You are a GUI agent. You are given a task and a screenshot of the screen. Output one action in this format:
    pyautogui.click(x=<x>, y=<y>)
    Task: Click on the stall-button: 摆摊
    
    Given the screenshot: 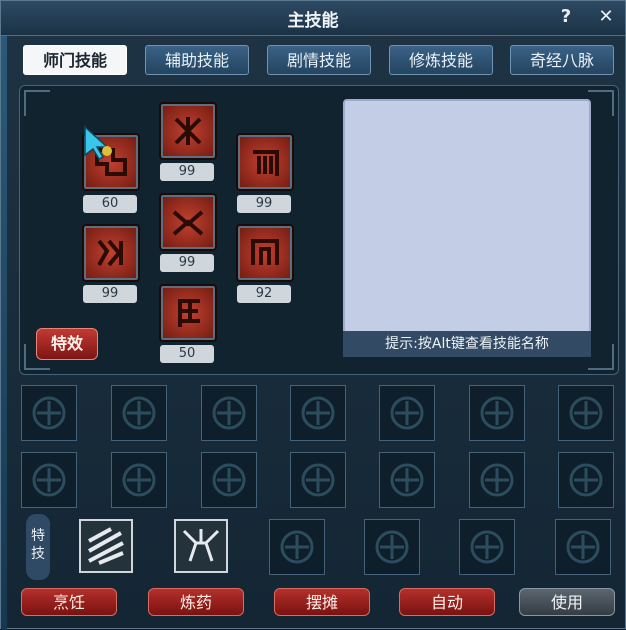 What is the action you would take?
    pyautogui.click(x=322, y=602)
    